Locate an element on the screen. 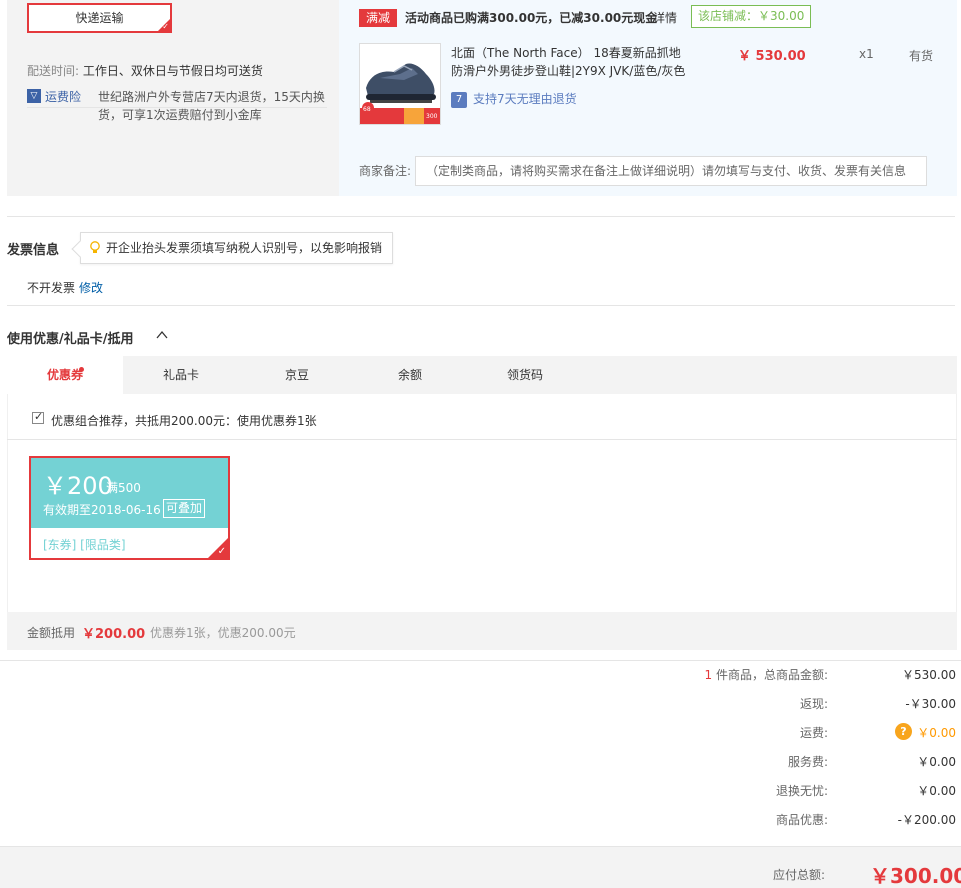 This screenshot has width=961, height=888. return-policy: 支持7天无理由退货 is located at coordinates (525, 99).